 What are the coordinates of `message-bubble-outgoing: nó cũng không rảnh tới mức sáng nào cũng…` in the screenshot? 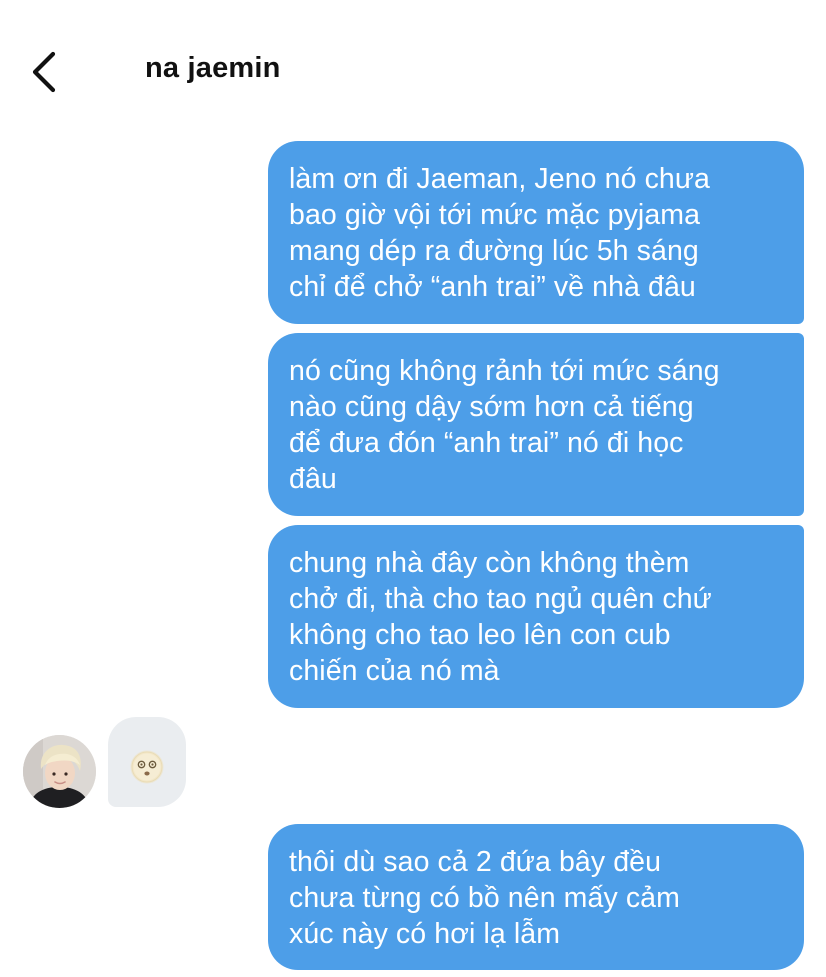 It's located at (536, 424).